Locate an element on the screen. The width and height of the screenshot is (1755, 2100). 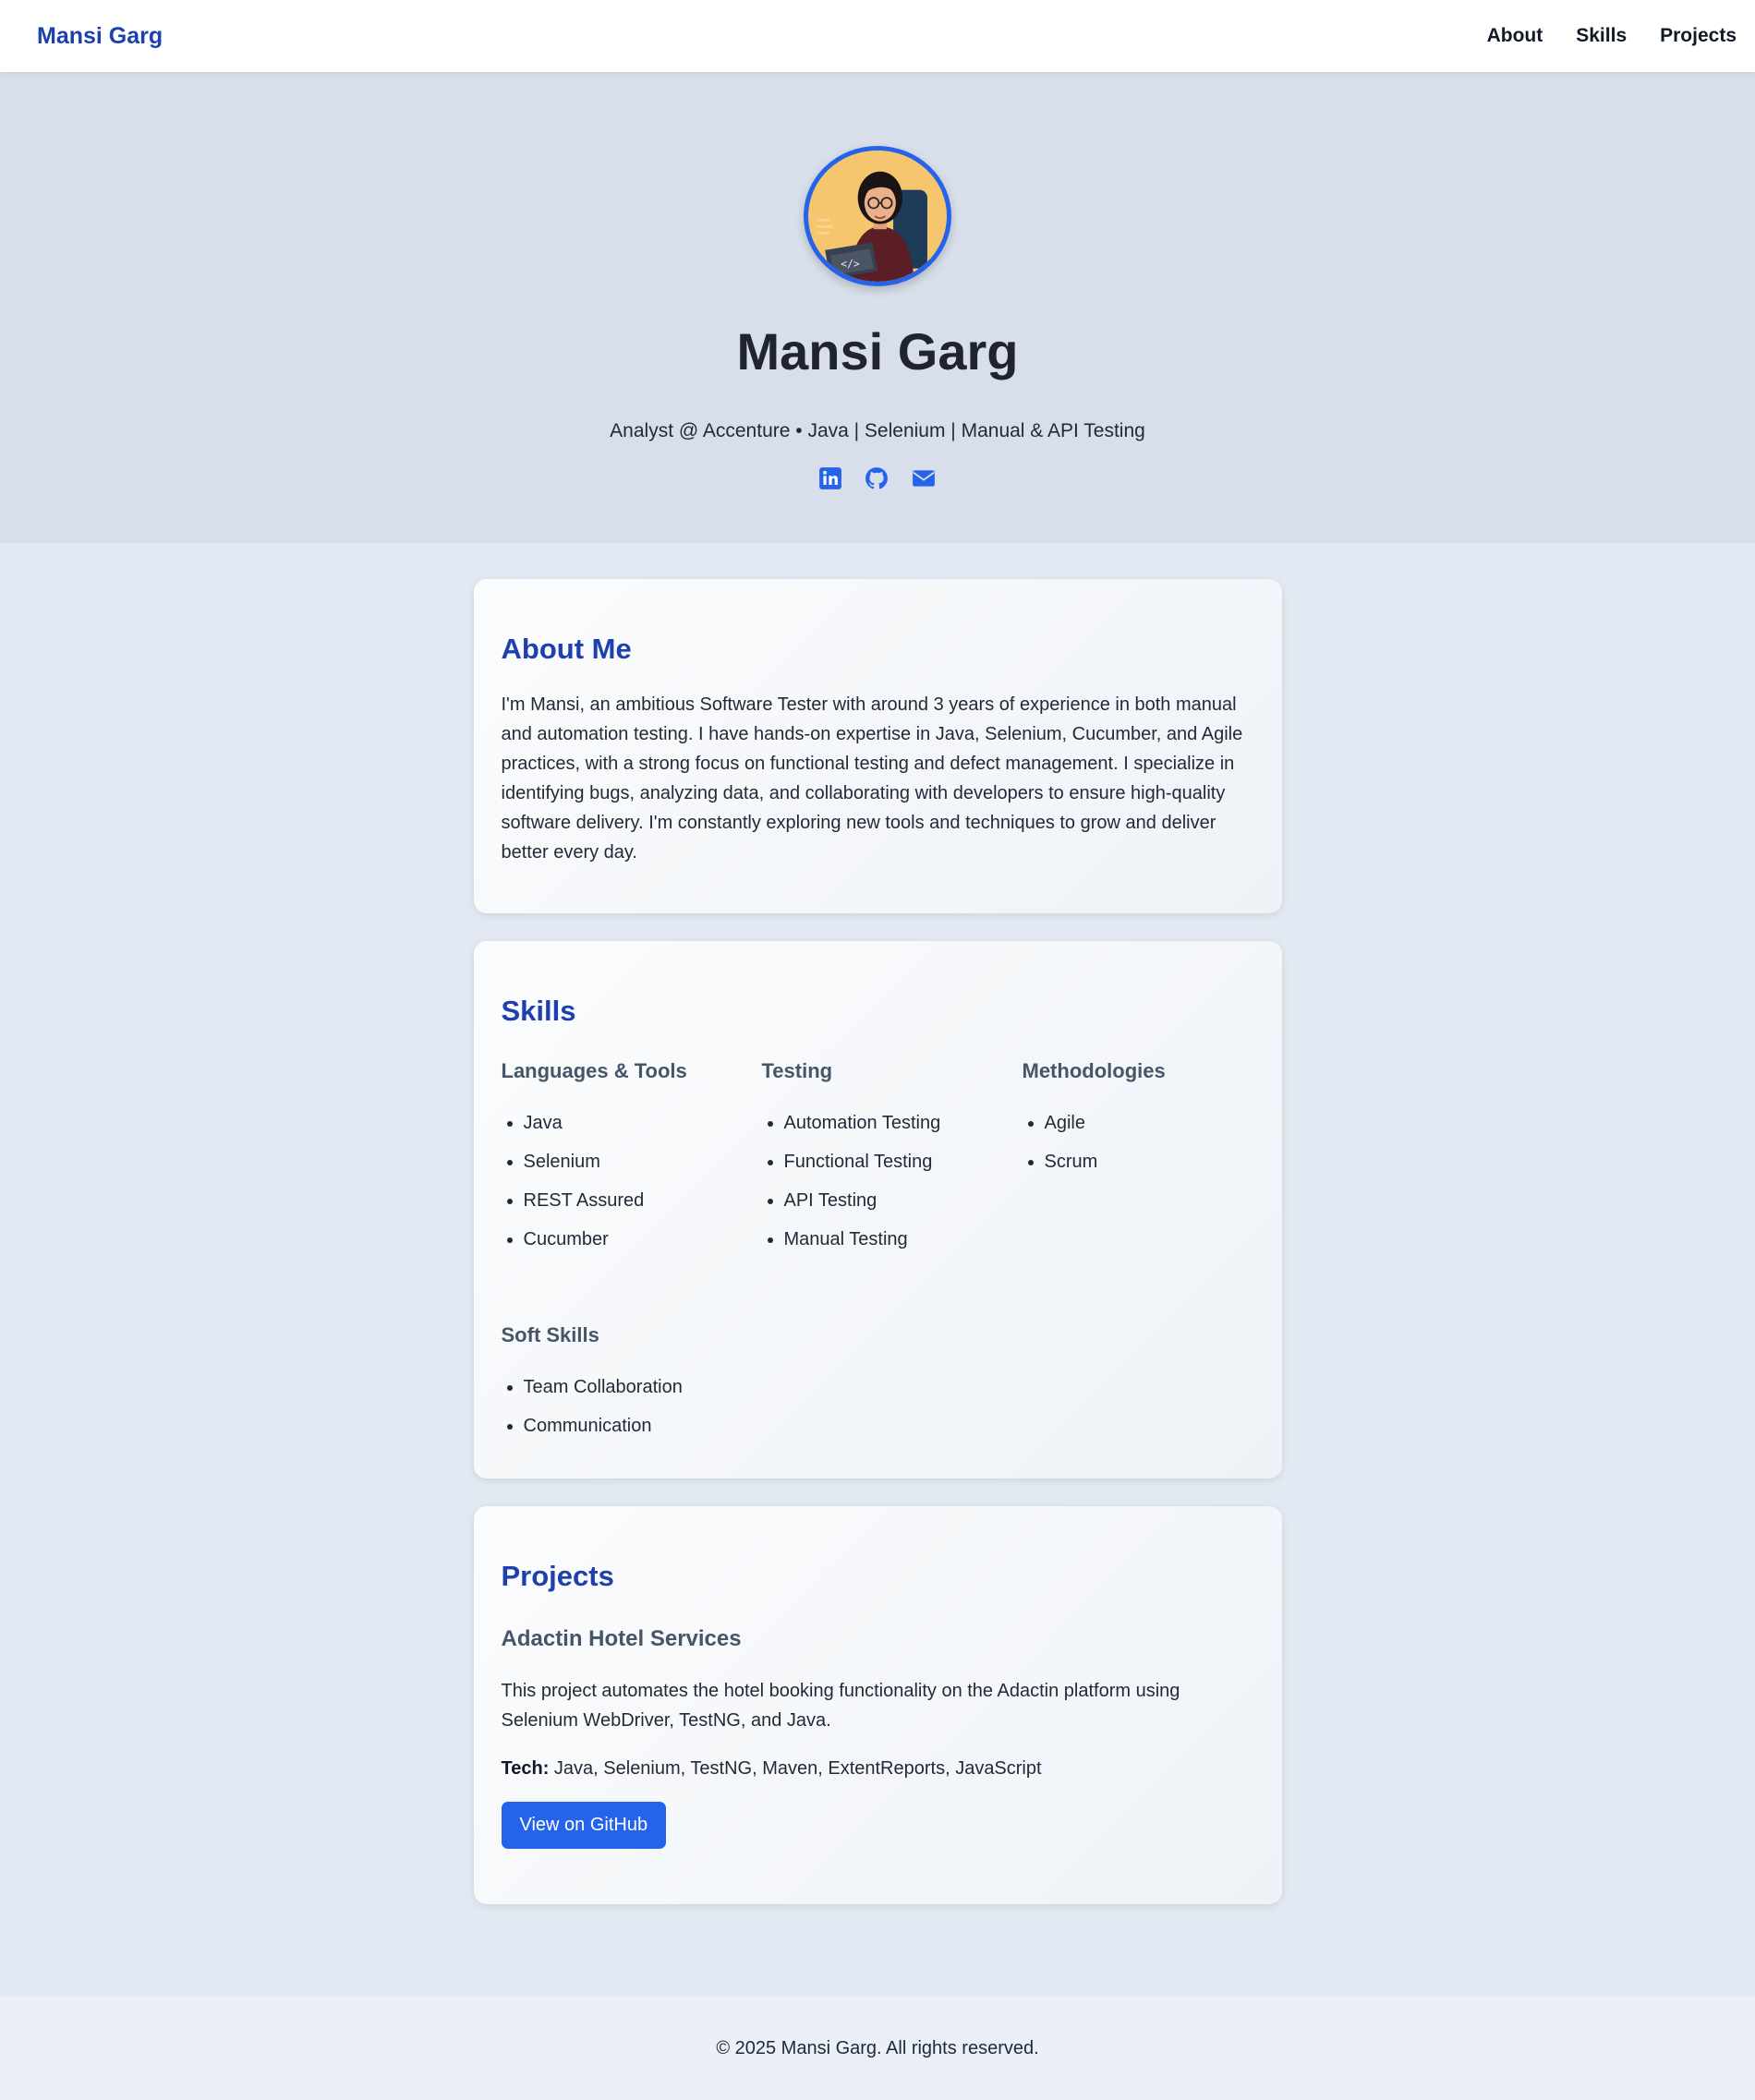
skill-group-title: Methodologies is located at coordinates (1094, 1071).